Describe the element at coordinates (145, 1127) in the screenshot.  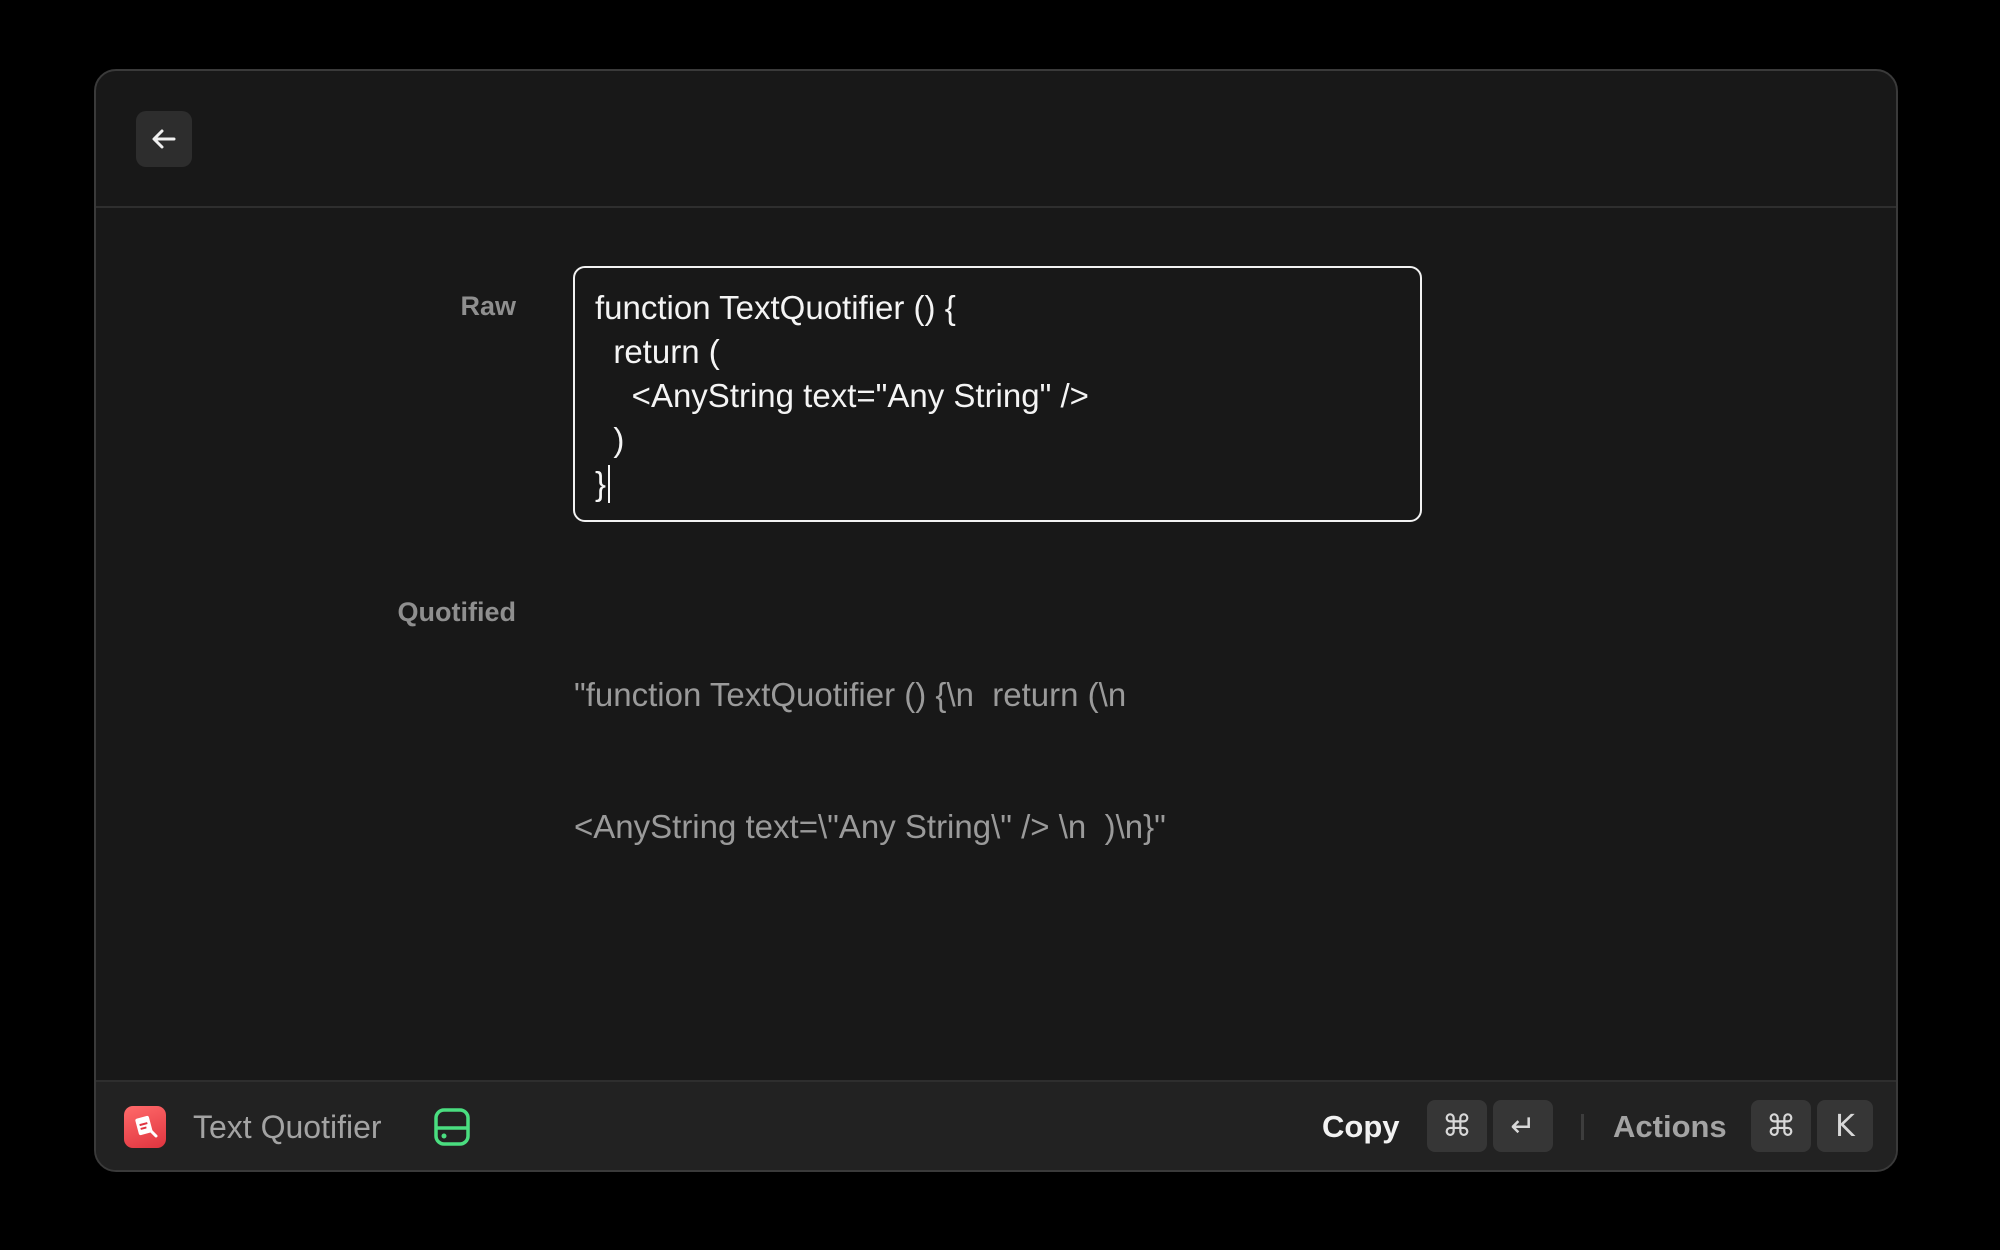
I see `text-quotifier-app-icon` at that location.